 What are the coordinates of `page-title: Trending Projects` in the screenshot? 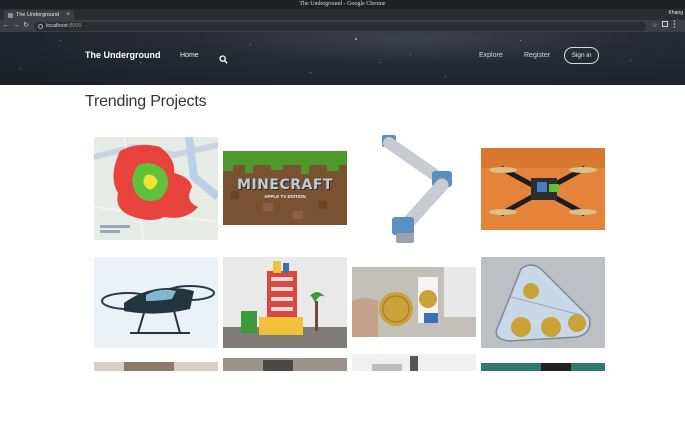 It's located at (146, 101).